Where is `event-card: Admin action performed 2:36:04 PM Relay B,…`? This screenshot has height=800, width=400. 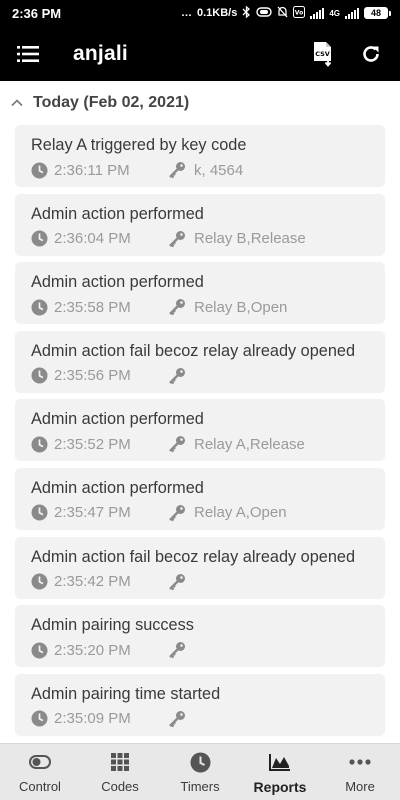 event-card: Admin action performed 2:36:04 PM Relay B,… is located at coordinates (200, 224).